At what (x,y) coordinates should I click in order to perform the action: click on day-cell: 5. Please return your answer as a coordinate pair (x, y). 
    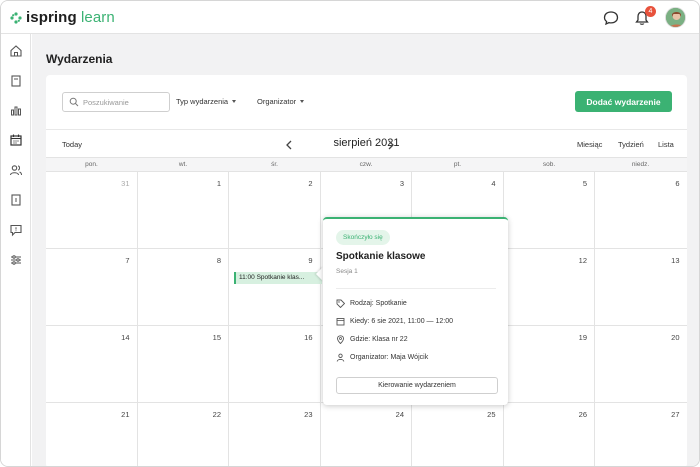
    Looking at the image, I should click on (549, 210).